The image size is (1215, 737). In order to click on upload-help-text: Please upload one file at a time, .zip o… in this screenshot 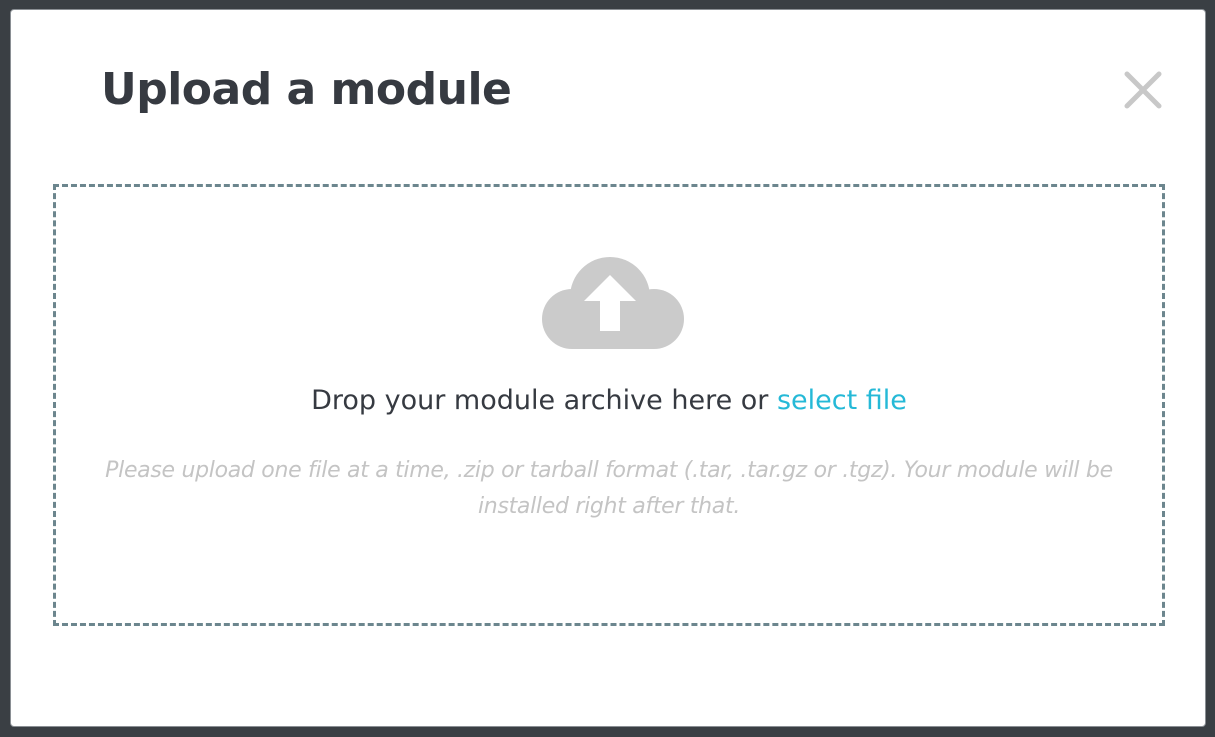, I will do `click(609, 488)`.